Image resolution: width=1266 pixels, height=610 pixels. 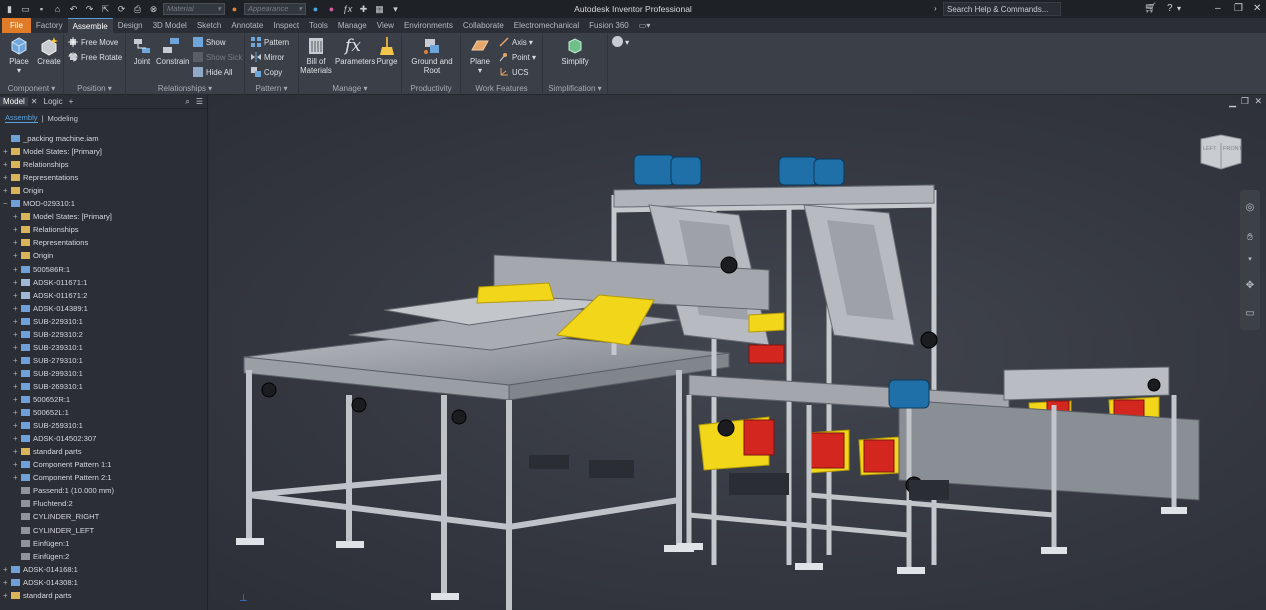 What do you see at coordinates (363, 9) in the screenshot?
I see `add-icon: ✚` at bounding box center [363, 9].